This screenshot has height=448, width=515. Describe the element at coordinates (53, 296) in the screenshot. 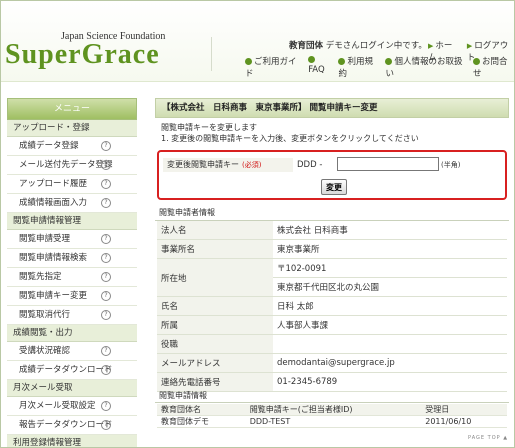

I see `sidebar-item-label: 閲覧申請キー変更` at that location.